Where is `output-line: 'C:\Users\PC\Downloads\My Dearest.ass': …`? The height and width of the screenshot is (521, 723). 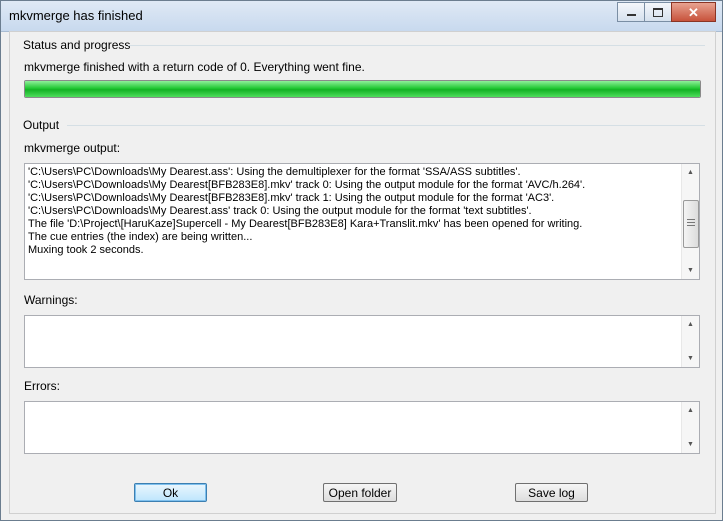 output-line: 'C:\Users\PC\Downloads\My Dearest.ass': … is located at coordinates (274, 172).